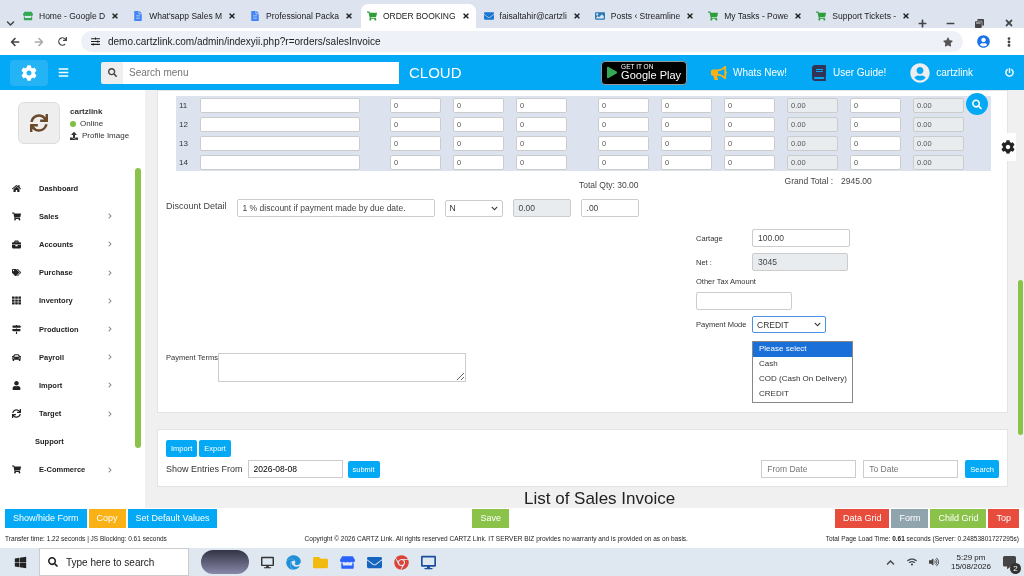 This screenshot has height=576, width=1024. What do you see at coordinates (71, 16) in the screenshot?
I see `browser-tab: Home - Google D` at bounding box center [71, 16].